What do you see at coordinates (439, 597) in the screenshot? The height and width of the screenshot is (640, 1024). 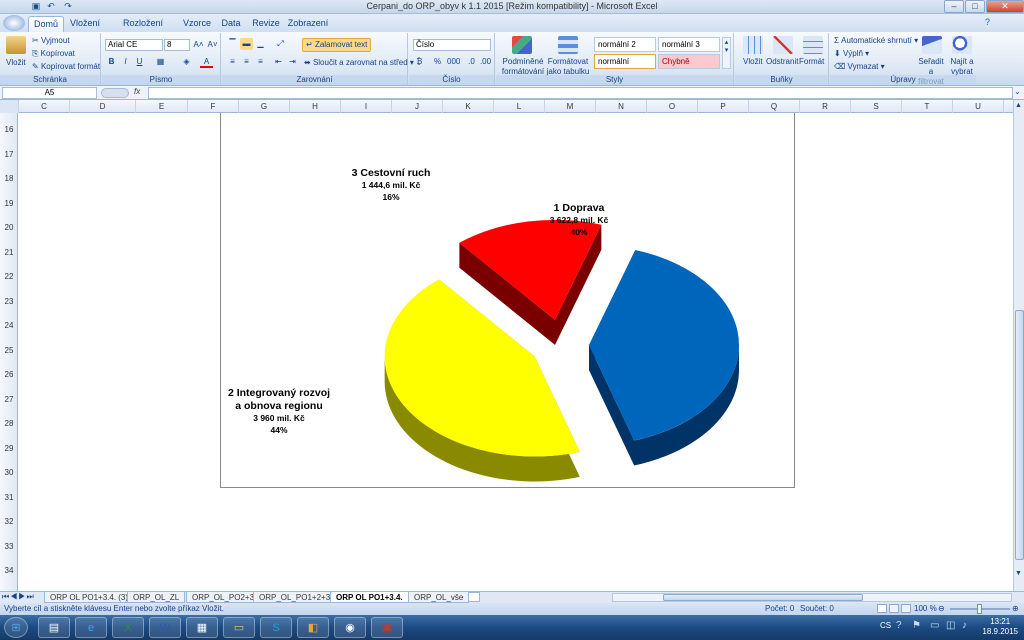 I see `sheet-tab: ORP_OL_vše` at bounding box center [439, 597].